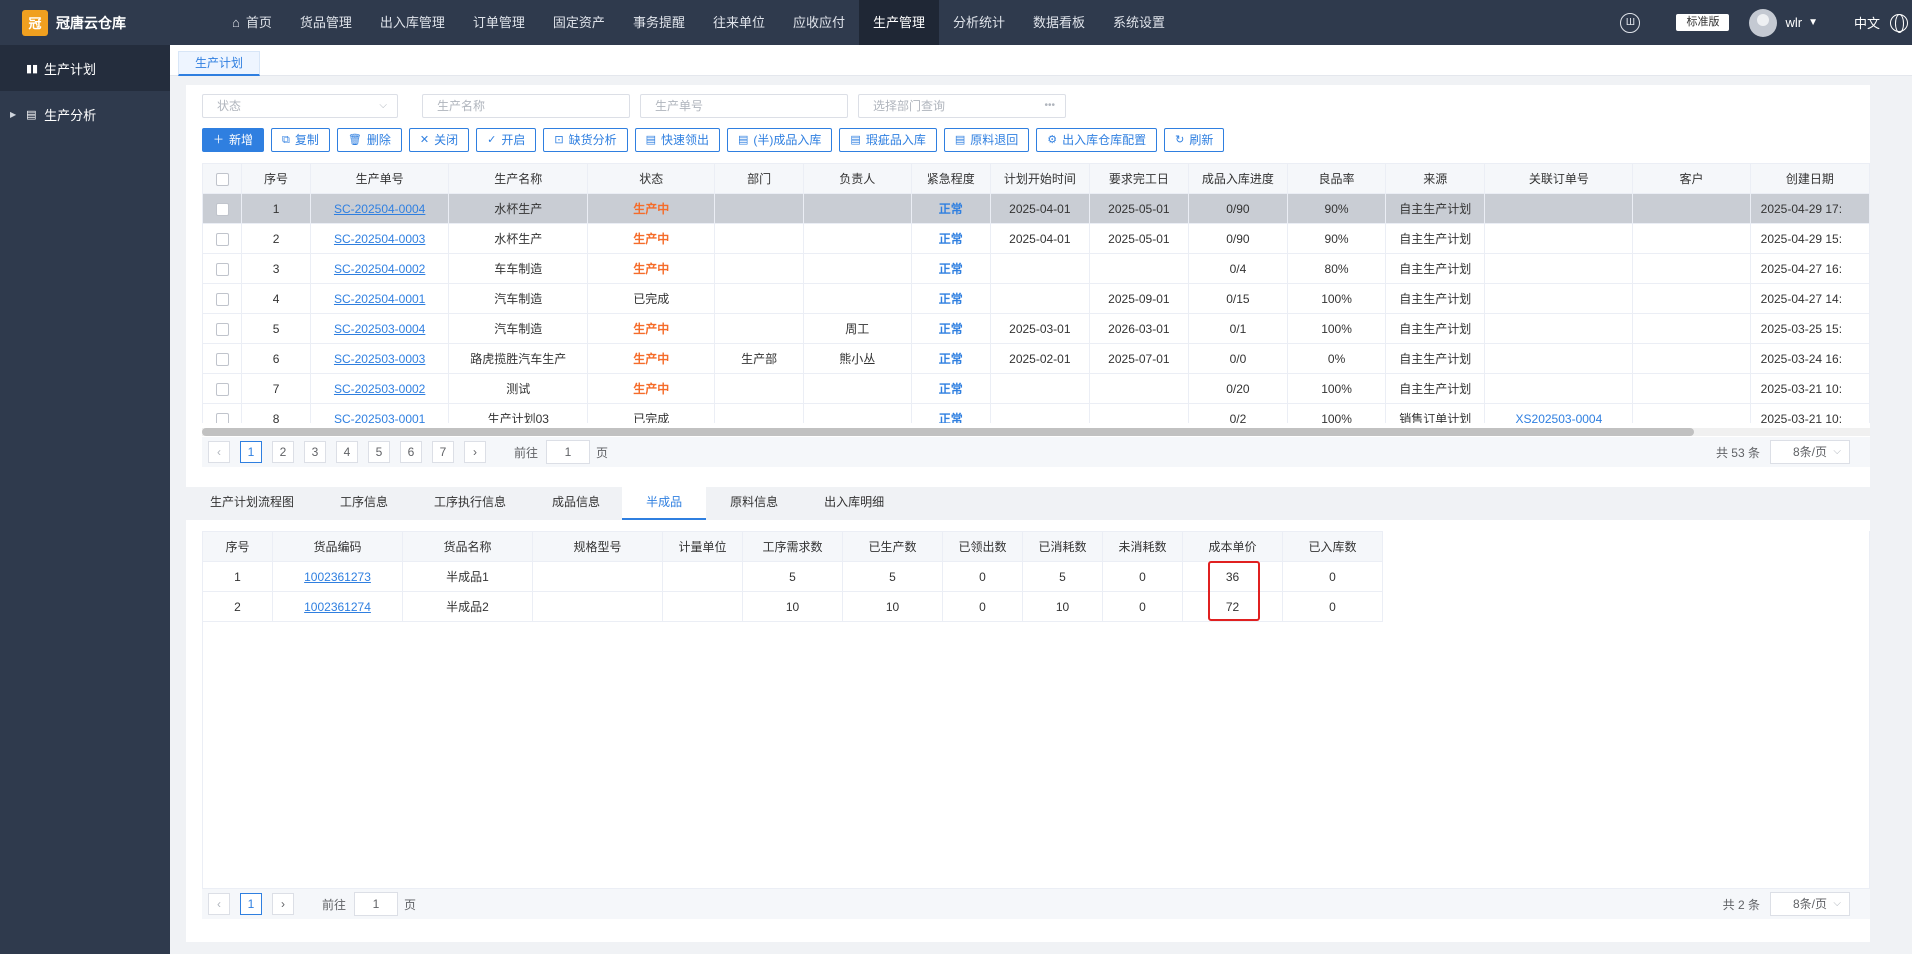 This screenshot has height=954, width=1912. I want to click on column-header: 生产名称, so click(518, 178).